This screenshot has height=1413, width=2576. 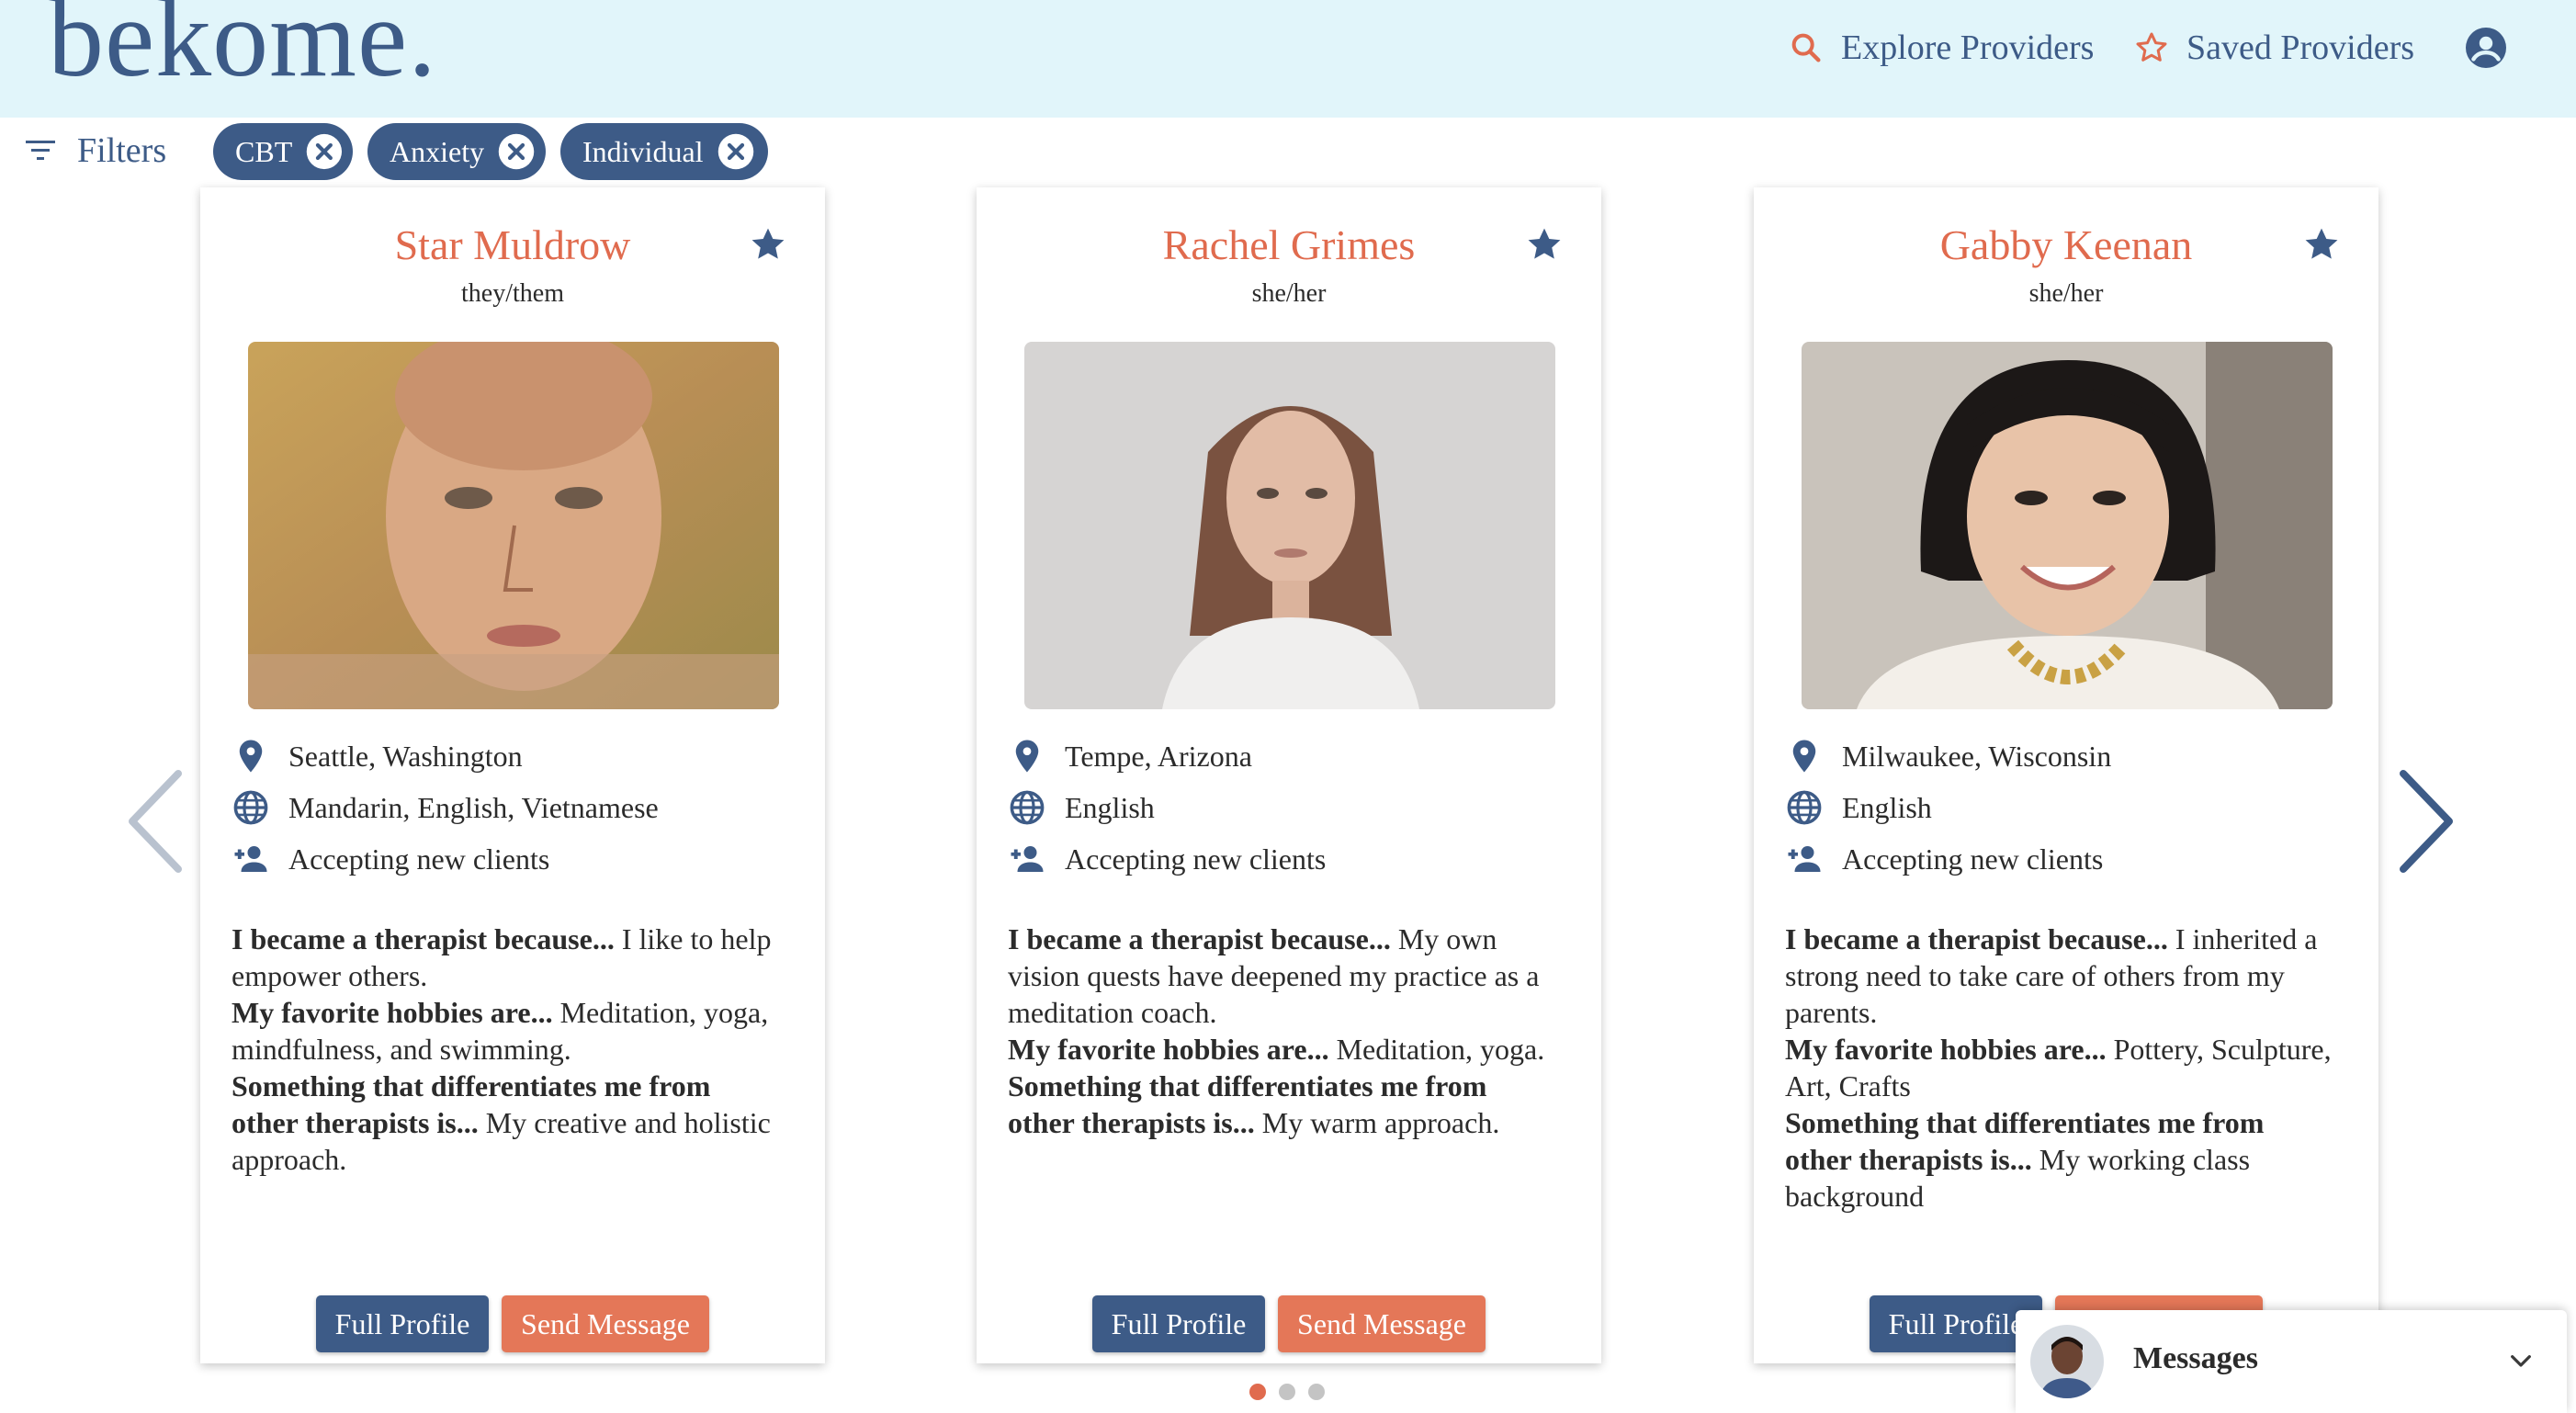 I want to click on saved-providers-link: Saved Providers, so click(x=2273, y=48).